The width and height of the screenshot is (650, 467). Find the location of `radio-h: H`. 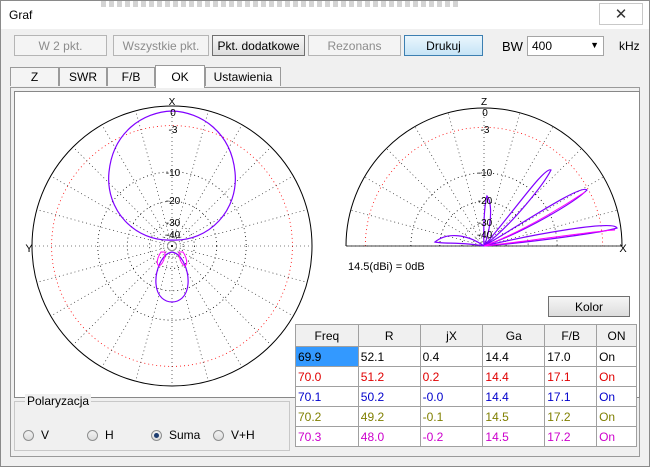

radio-h: H is located at coordinates (100, 435).